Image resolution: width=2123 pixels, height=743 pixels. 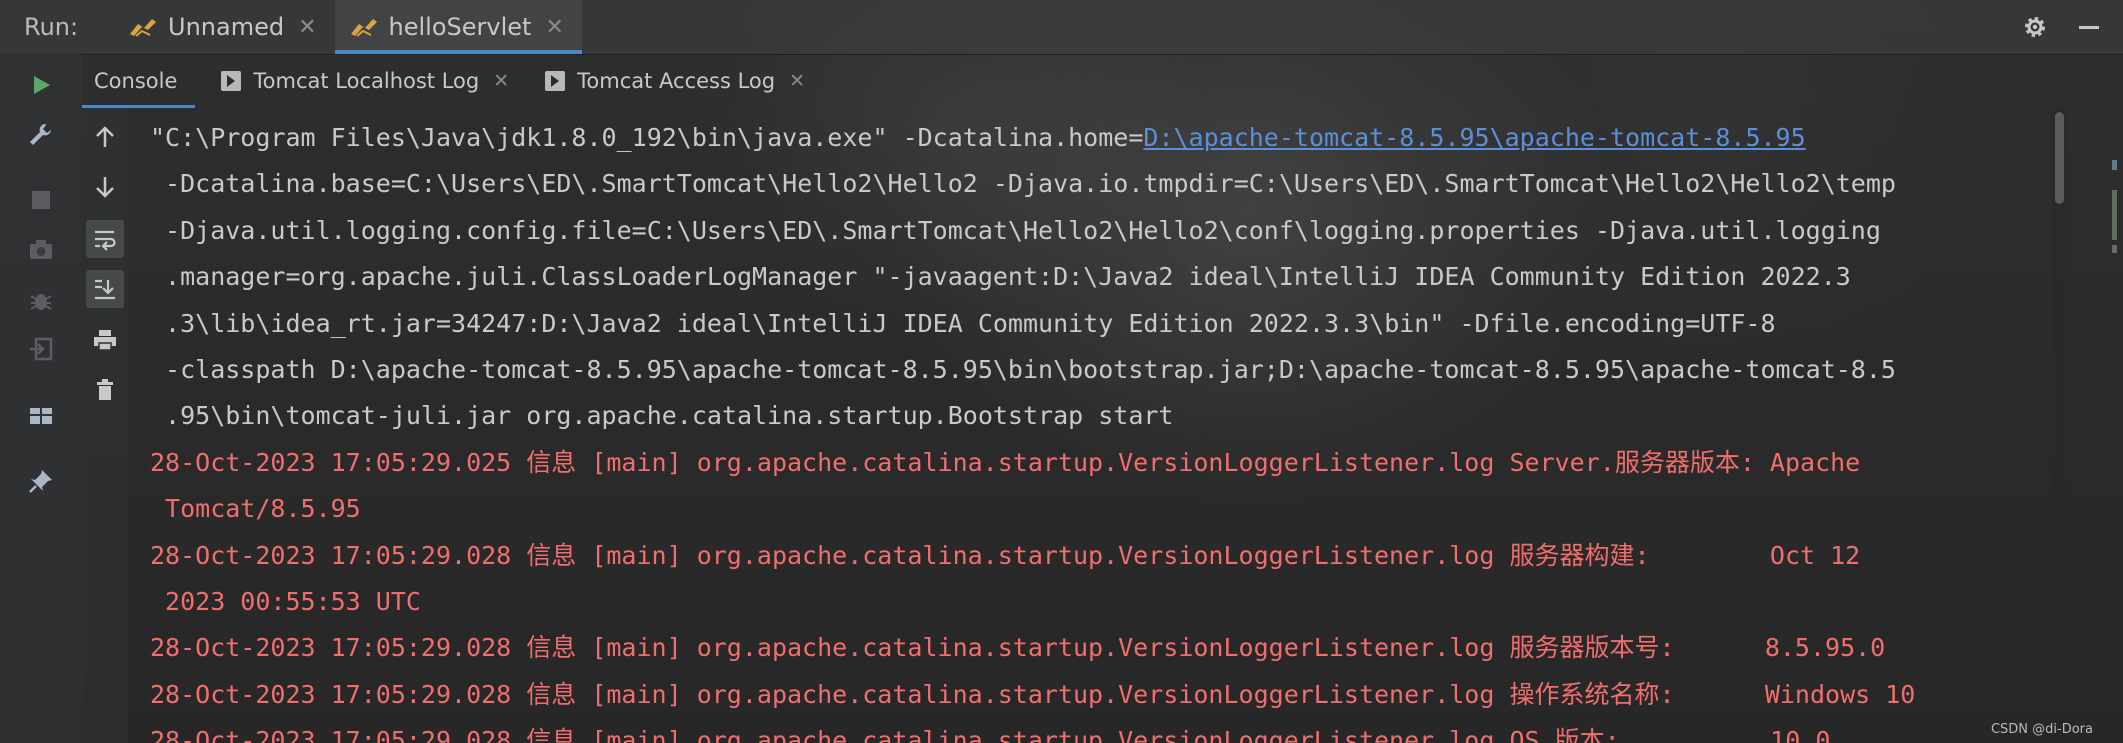 I want to click on run-header-actions, so click(x=2062, y=27).